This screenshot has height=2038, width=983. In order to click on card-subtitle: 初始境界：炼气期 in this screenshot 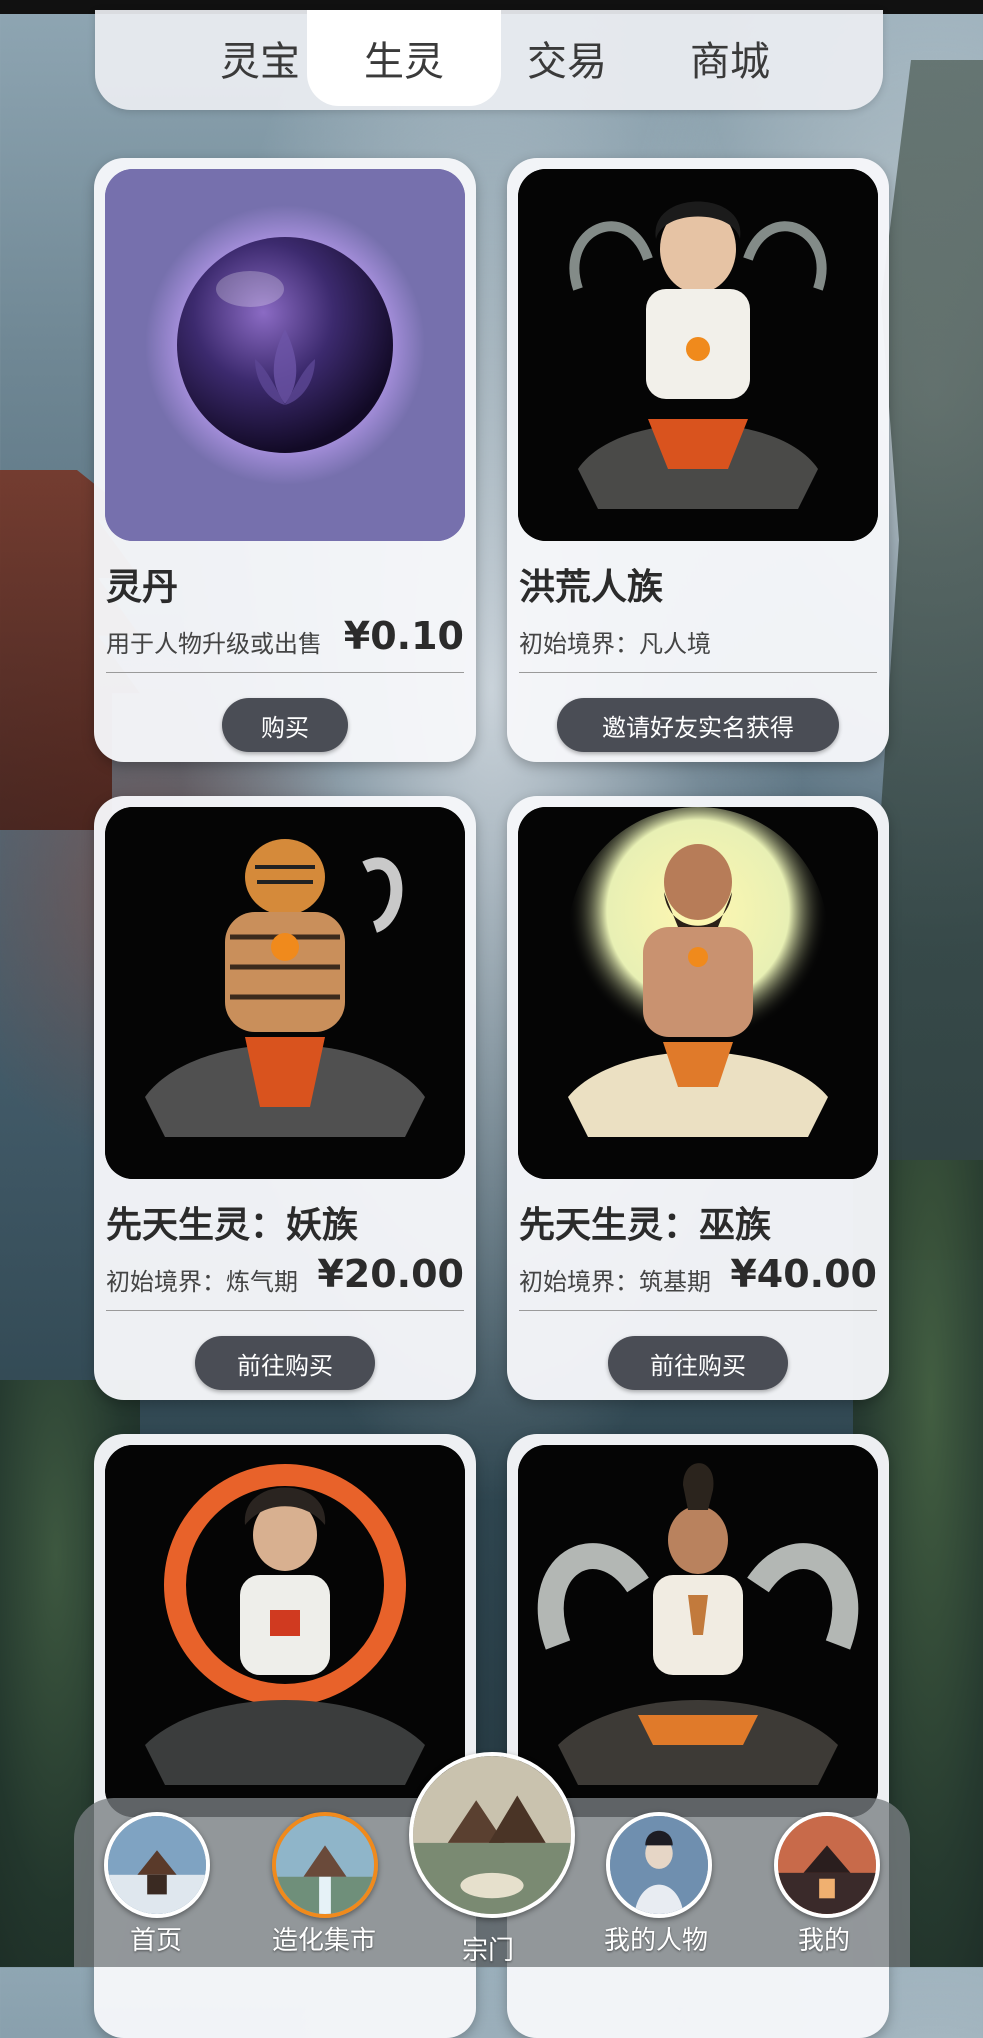, I will do `click(202, 1282)`.